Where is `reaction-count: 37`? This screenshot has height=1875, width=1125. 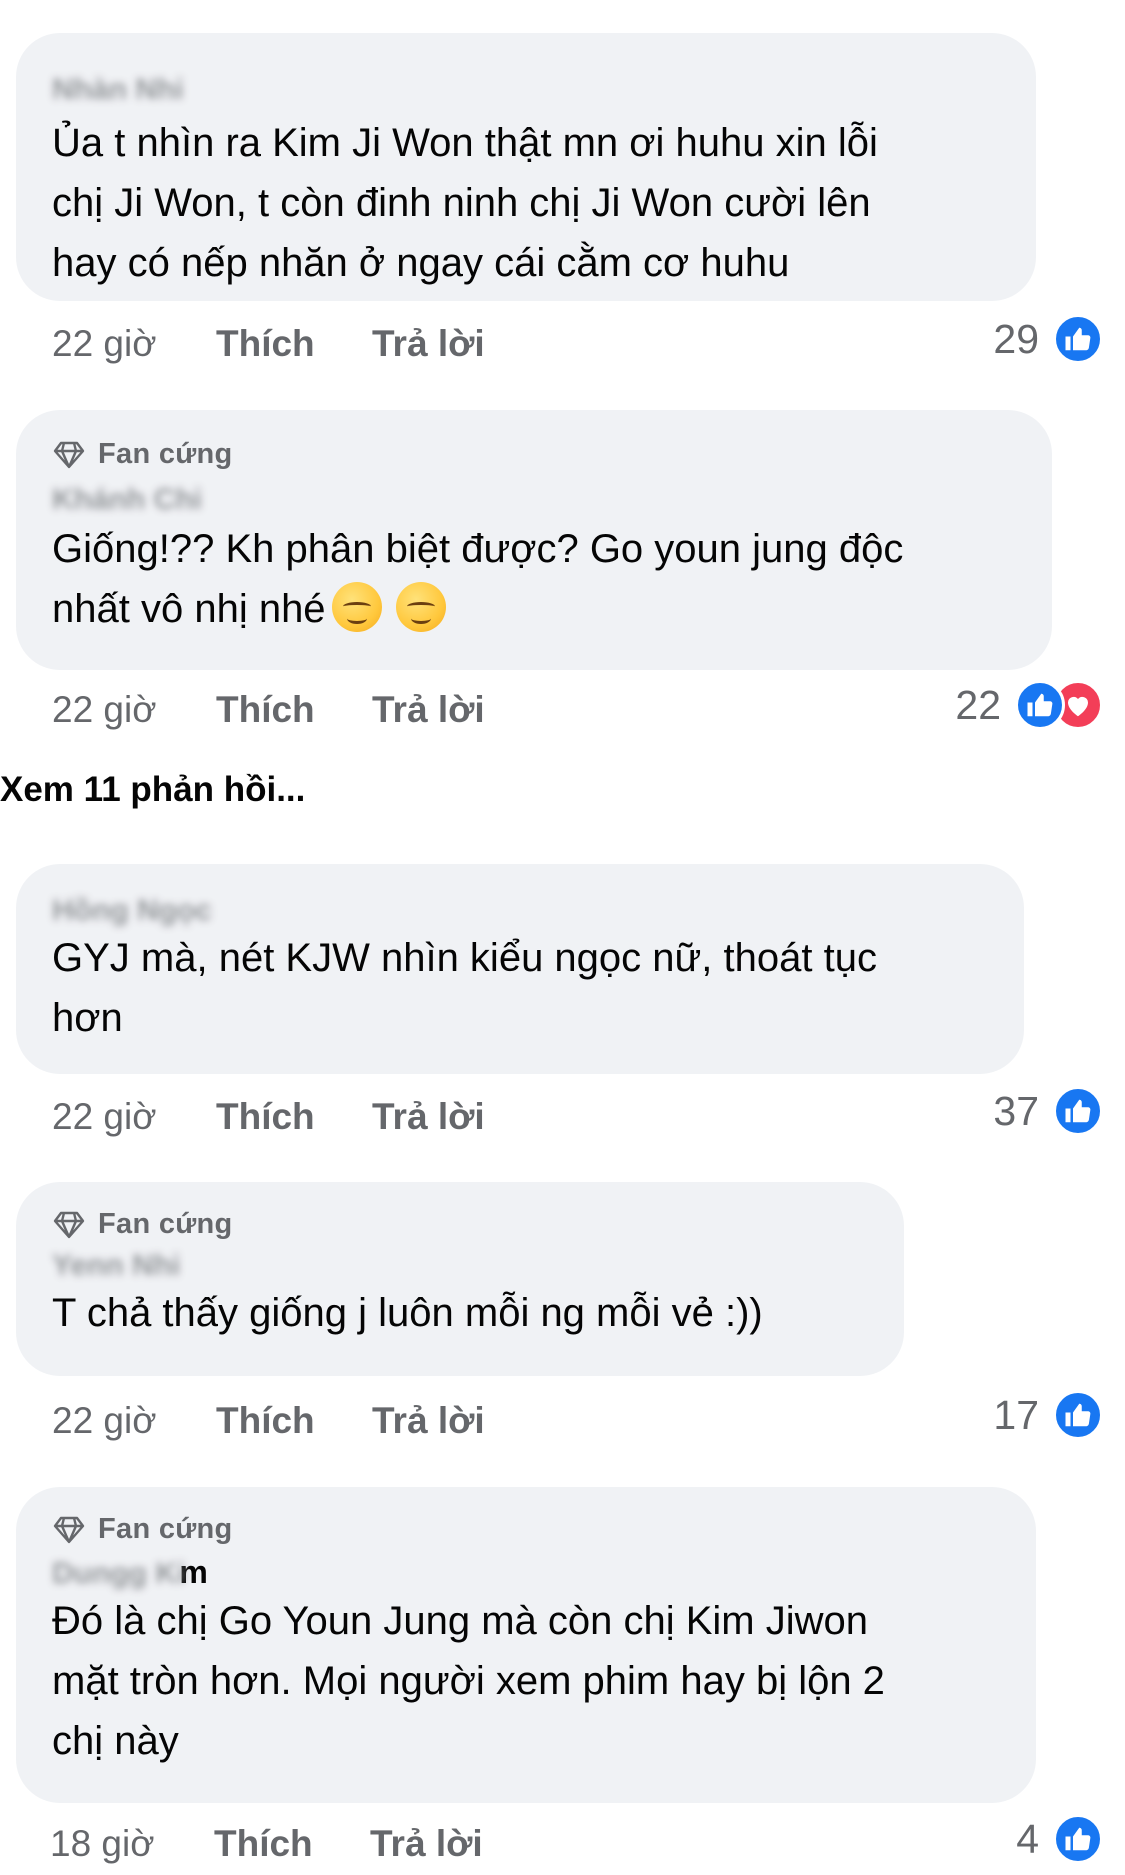
reaction-count: 37 is located at coordinates (1016, 1110).